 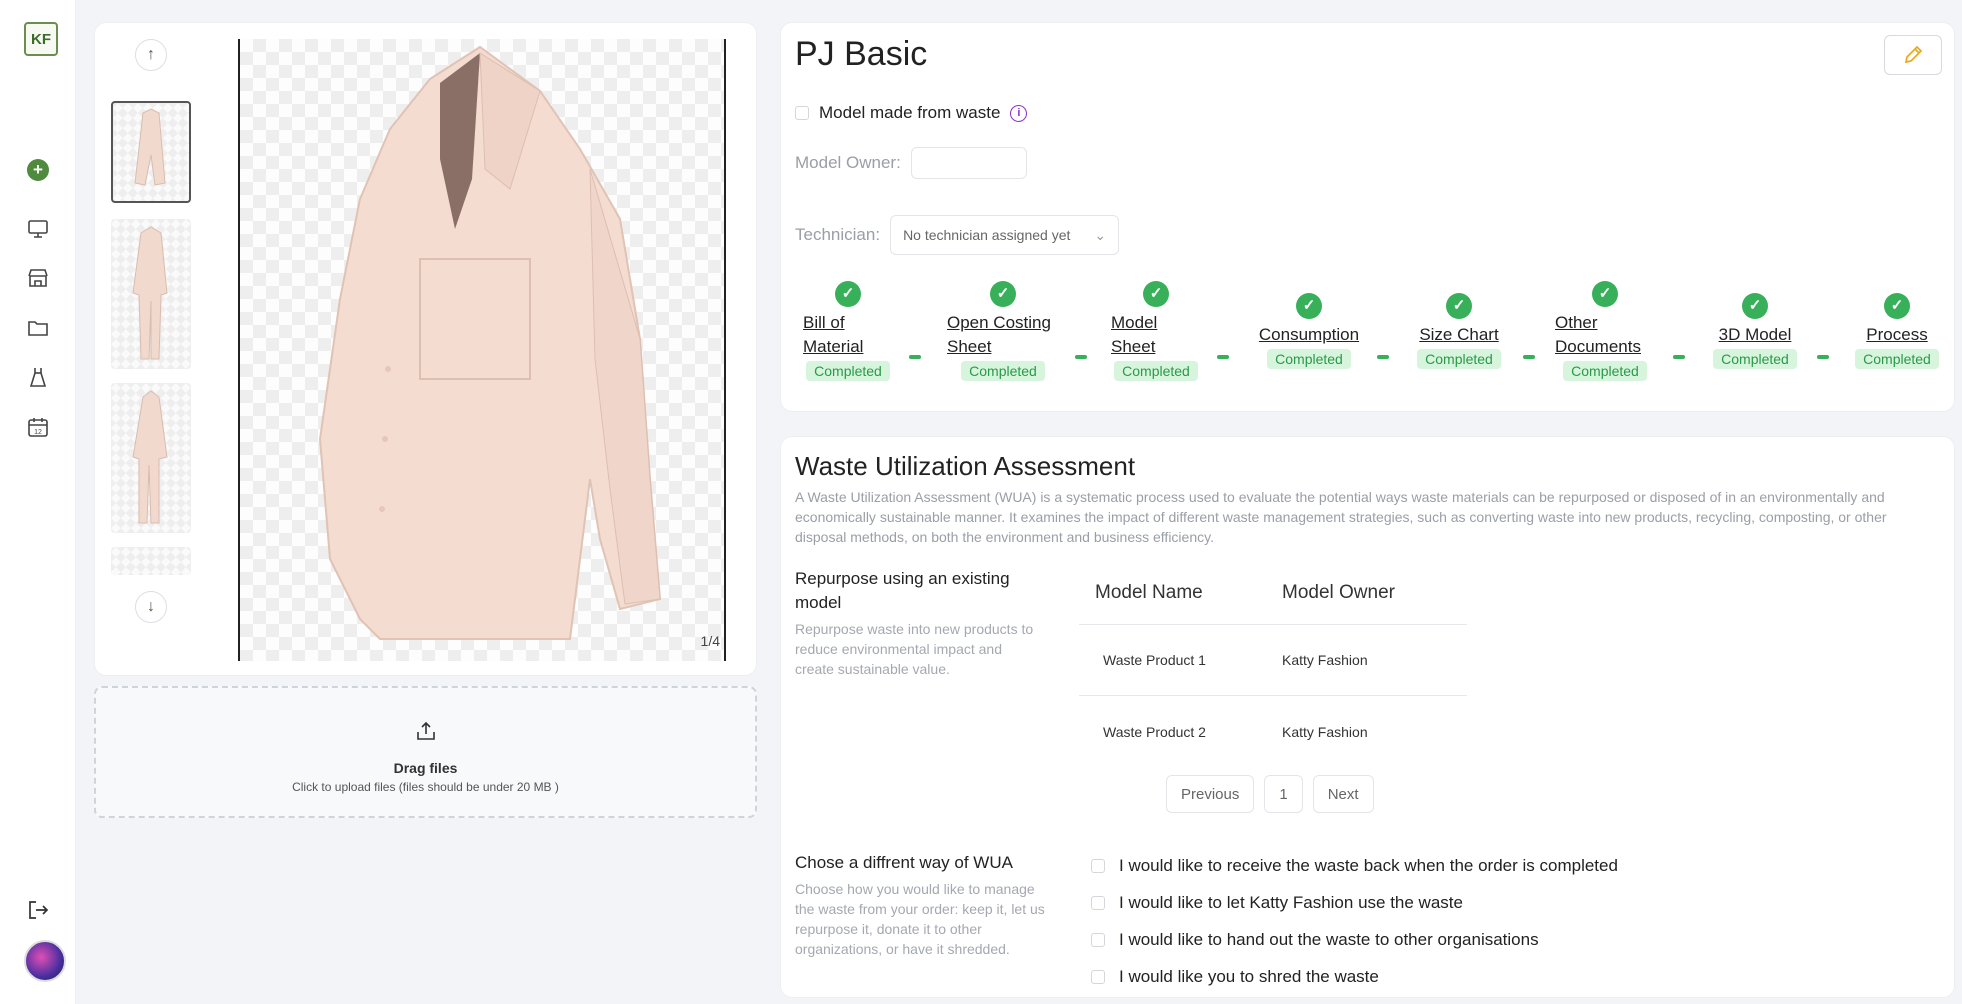 I want to click on step-consumption: ✓ Consumption Completed, so click(x=1309, y=325).